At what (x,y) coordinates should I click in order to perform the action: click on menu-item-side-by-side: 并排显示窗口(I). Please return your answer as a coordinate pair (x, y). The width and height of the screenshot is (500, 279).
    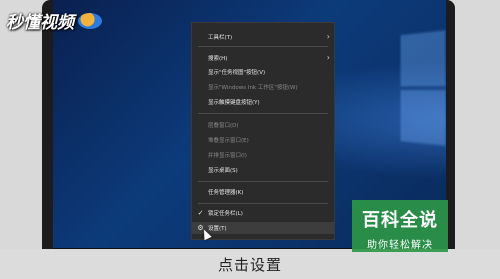
    Looking at the image, I should click on (263, 155).